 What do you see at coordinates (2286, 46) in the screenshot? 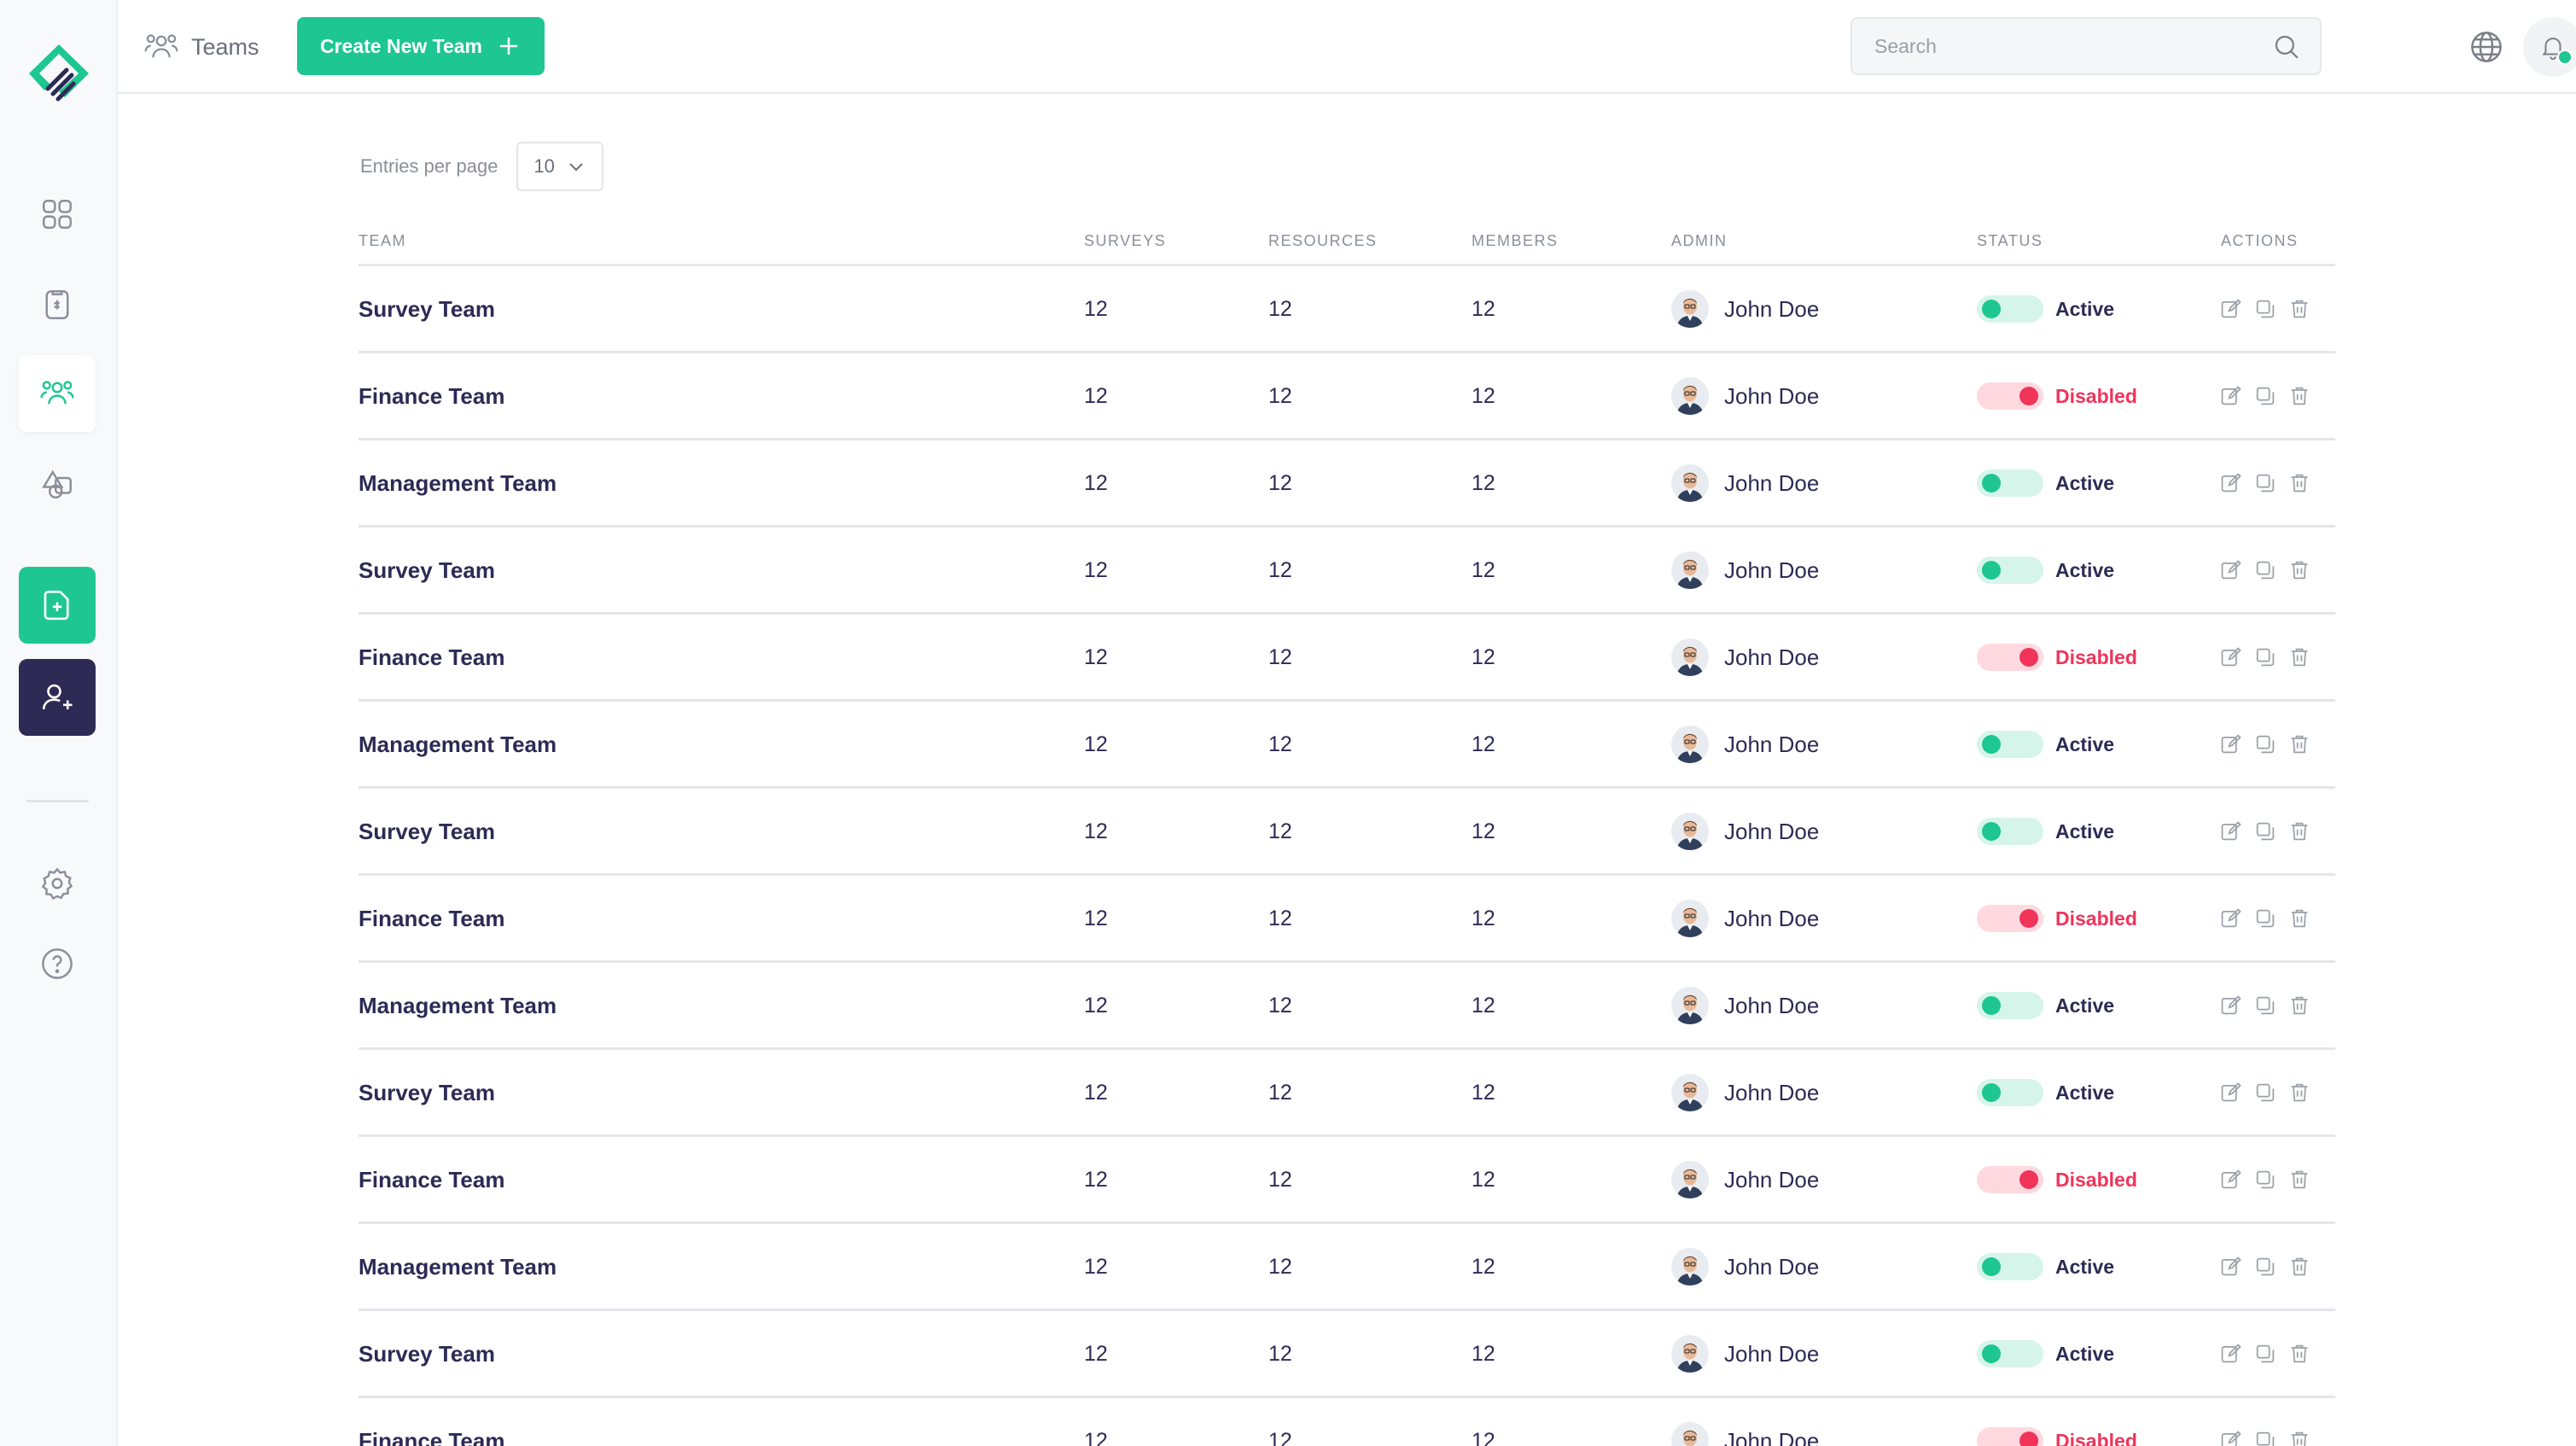
I see `search-icon` at bounding box center [2286, 46].